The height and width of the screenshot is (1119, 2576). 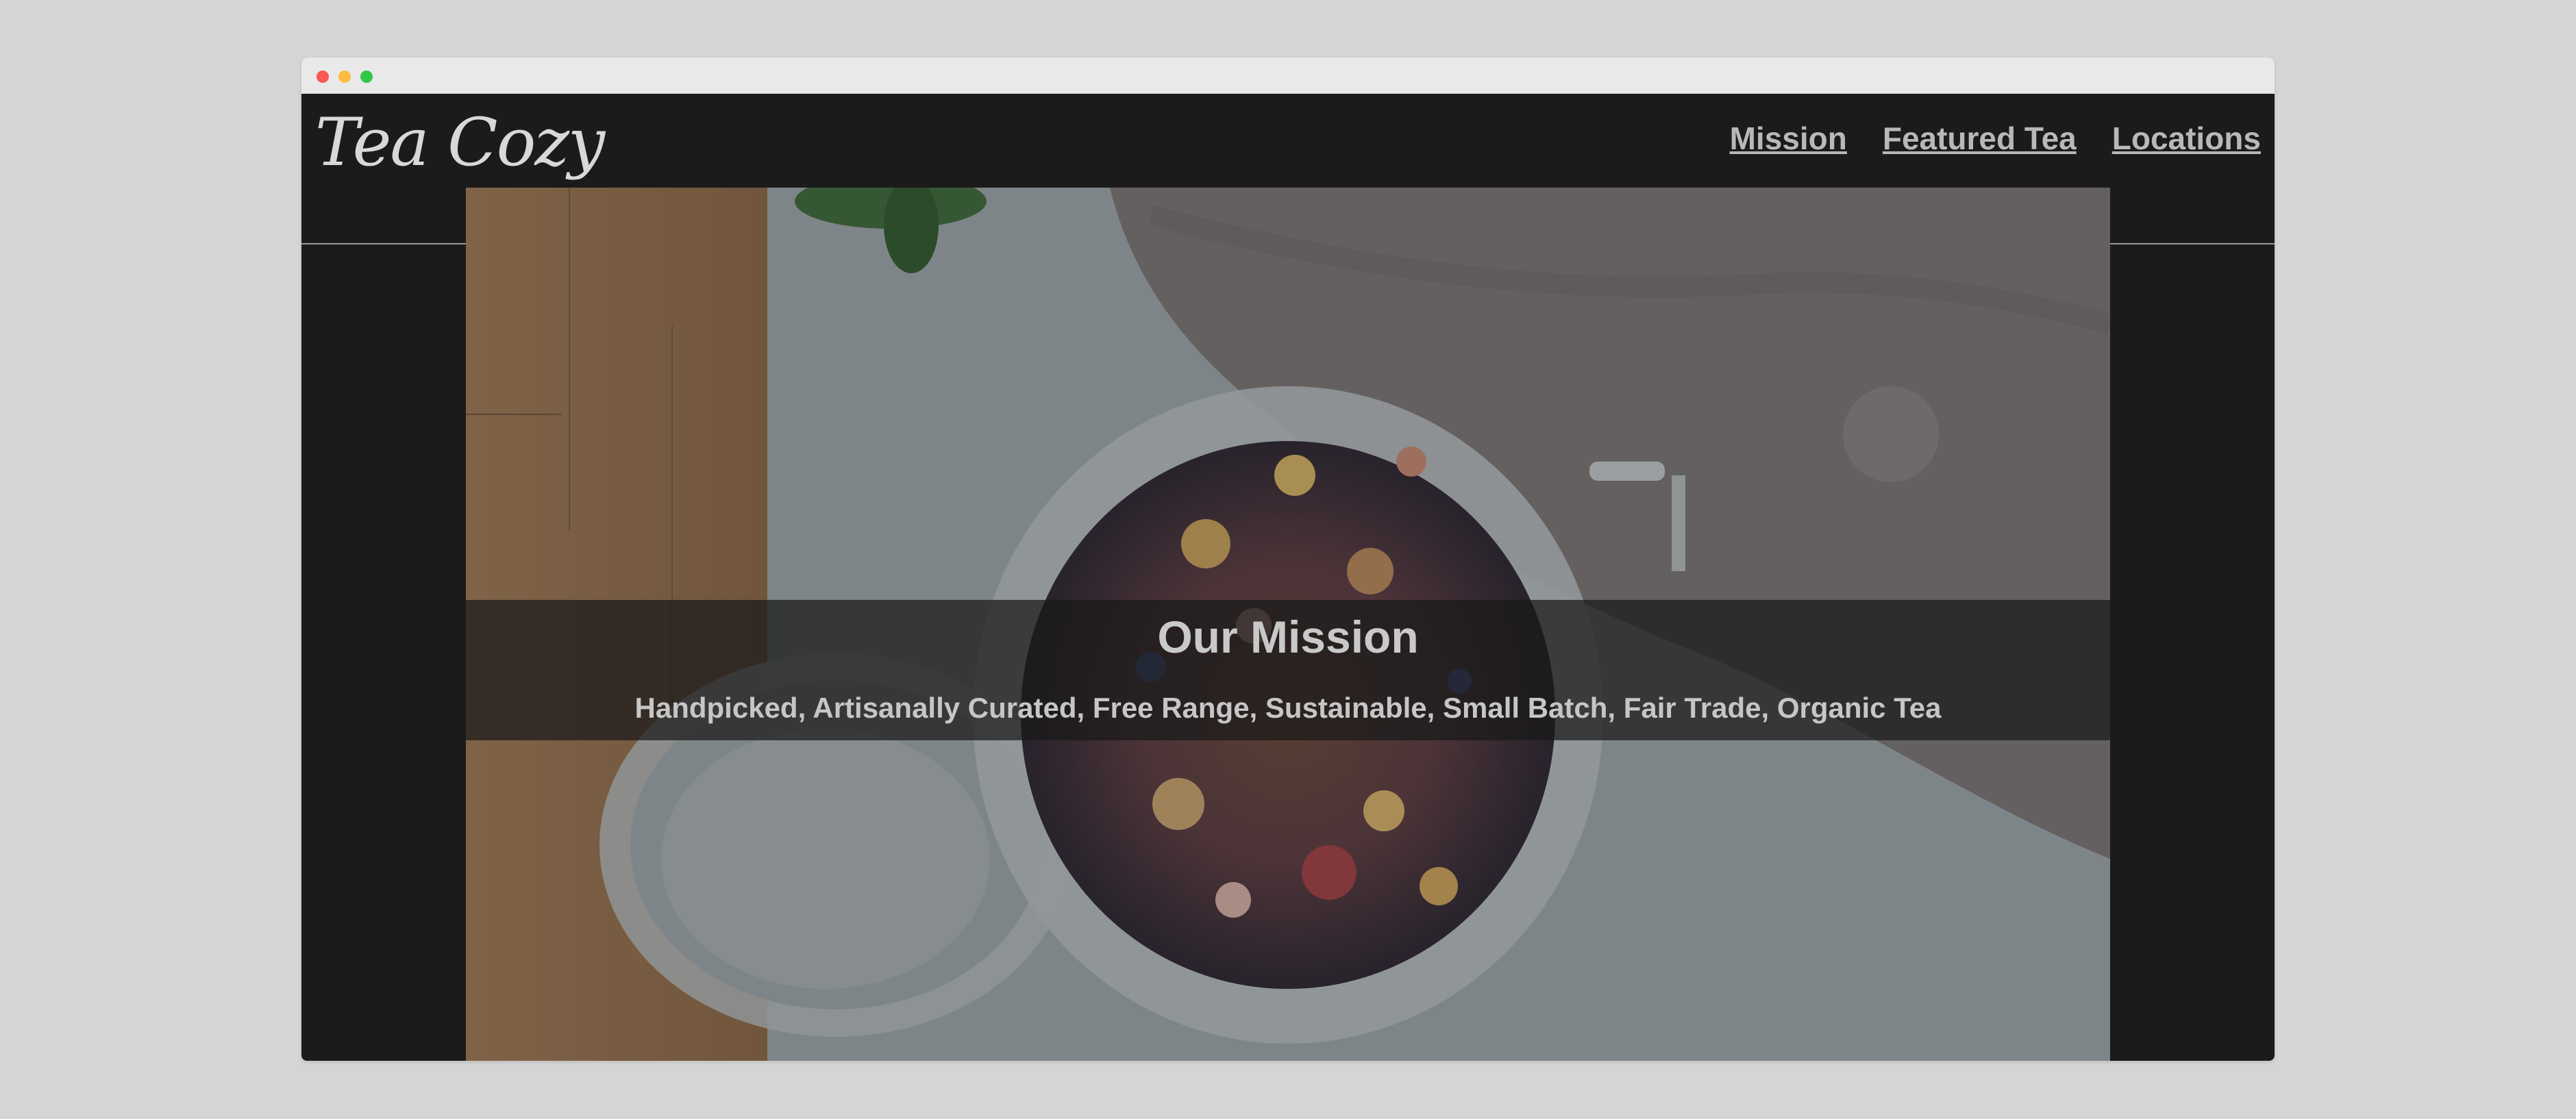 What do you see at coordinates (460, 142) in the screenshot?
I see `site-logo: Tea Cozy` at bounding box center [460, 142].